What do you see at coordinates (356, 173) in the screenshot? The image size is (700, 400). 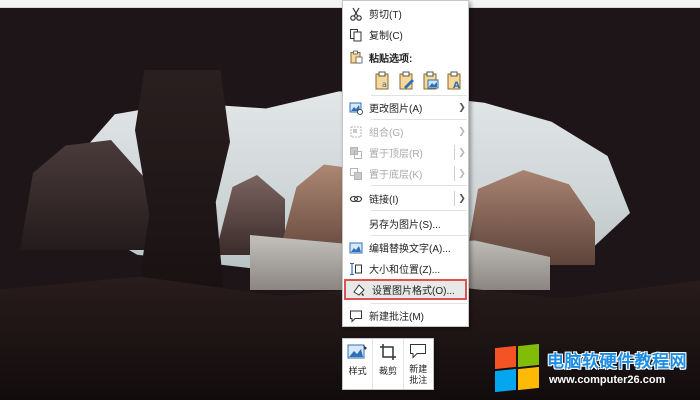 I see `send-to-back-icon` at bounding box center [356, 173].